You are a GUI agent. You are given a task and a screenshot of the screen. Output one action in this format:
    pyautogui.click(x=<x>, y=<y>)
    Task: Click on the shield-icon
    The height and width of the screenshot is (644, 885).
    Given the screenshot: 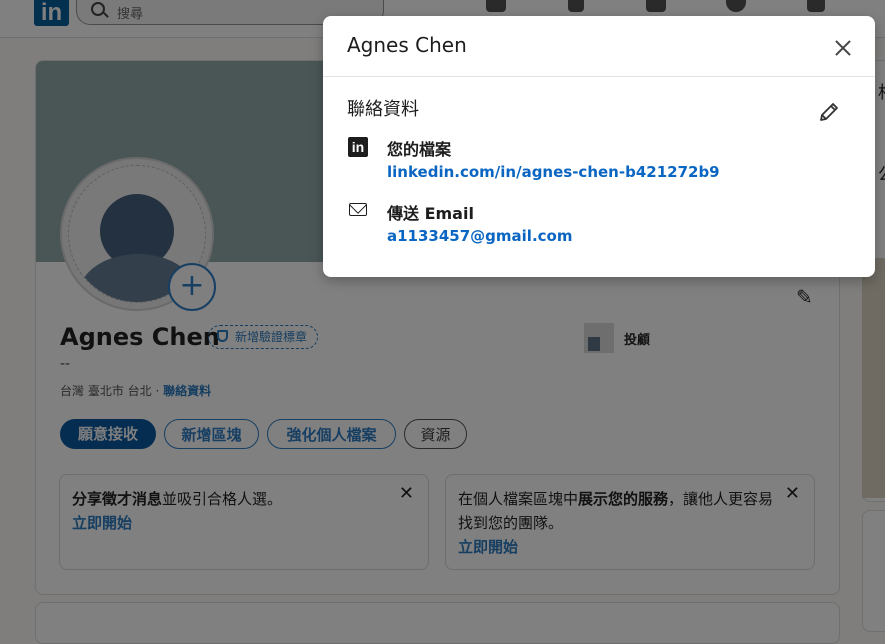 What is the action you would take?
    pyautogui.click(x=222, y=336)
    